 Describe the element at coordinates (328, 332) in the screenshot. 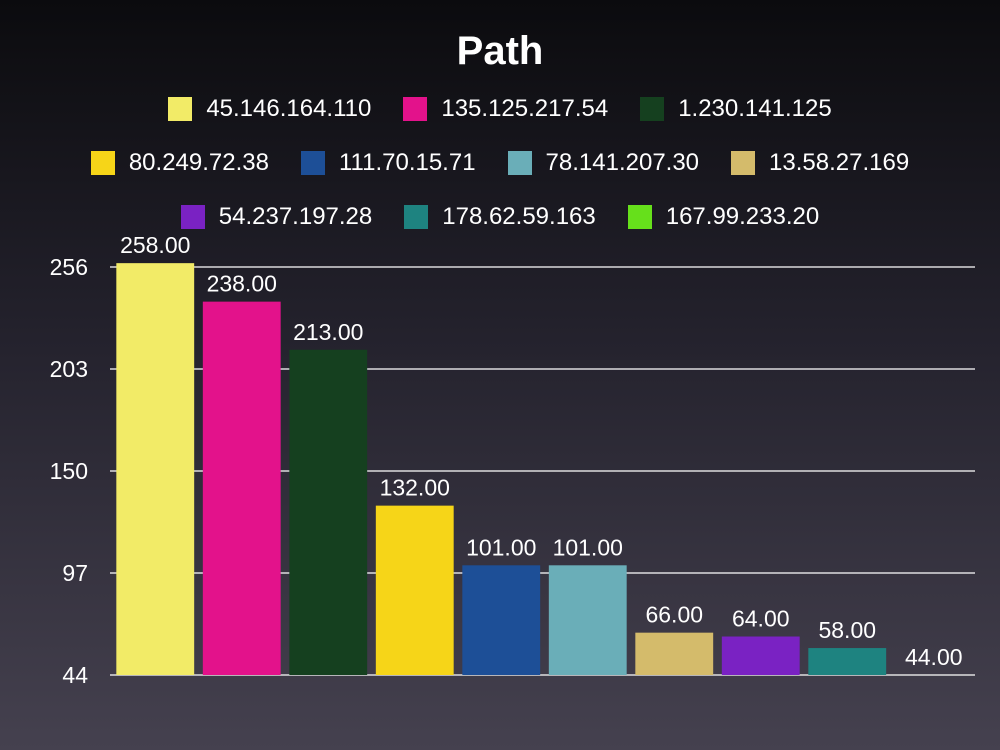

I see `bar-value-label: 213.00` at that location.